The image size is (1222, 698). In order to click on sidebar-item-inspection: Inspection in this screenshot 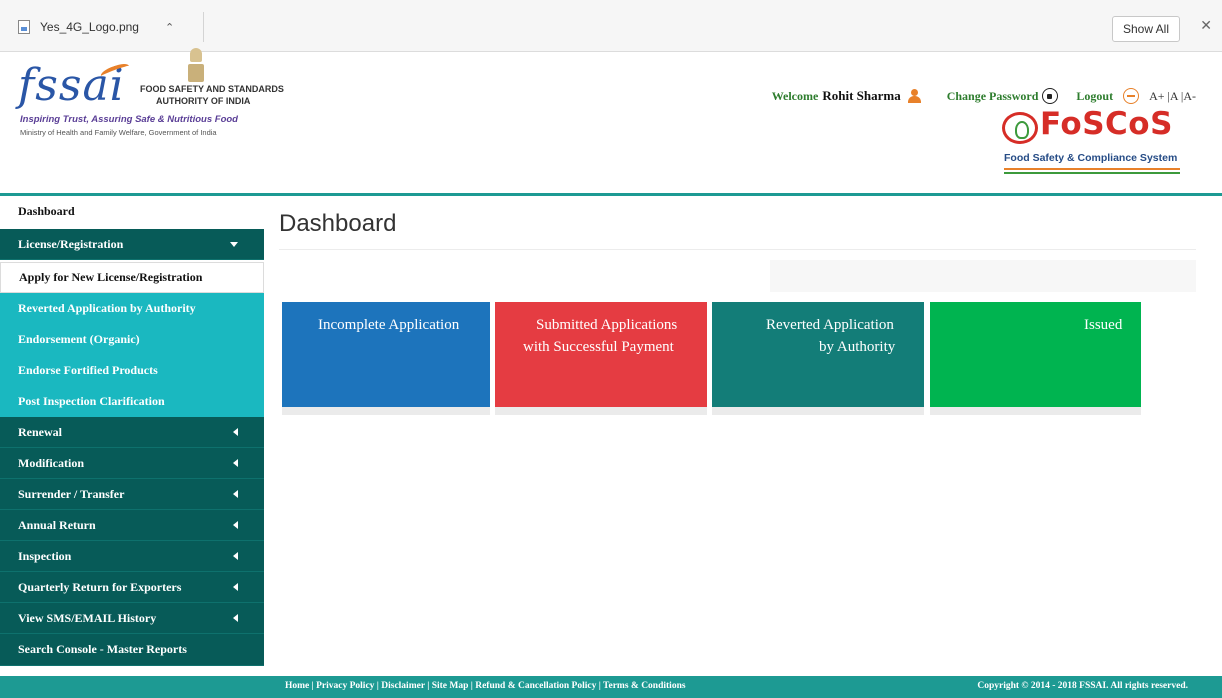, I will do `click(132, 556)`.